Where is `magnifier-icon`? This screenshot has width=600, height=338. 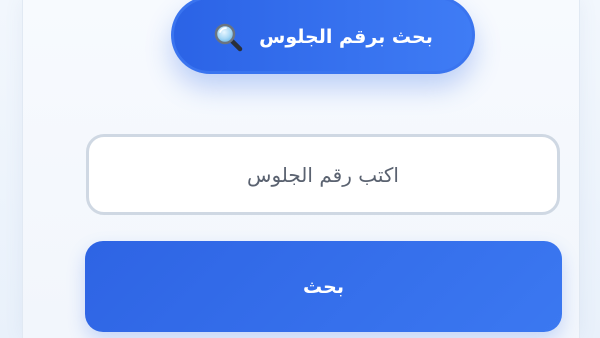 magnifier-icon is located at coordinates (228, 37).